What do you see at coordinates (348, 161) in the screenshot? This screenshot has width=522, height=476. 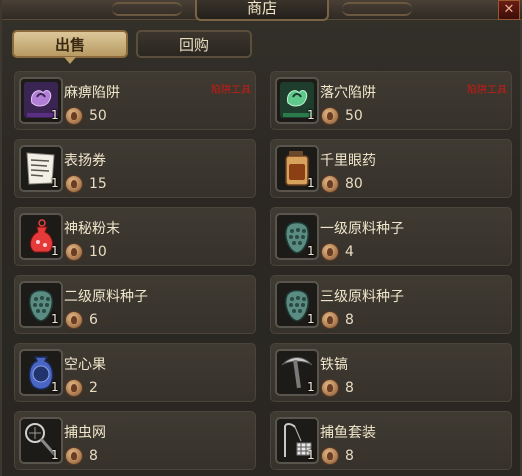 I see `item-name: 千里眼药` at bounding box center [348, 161].